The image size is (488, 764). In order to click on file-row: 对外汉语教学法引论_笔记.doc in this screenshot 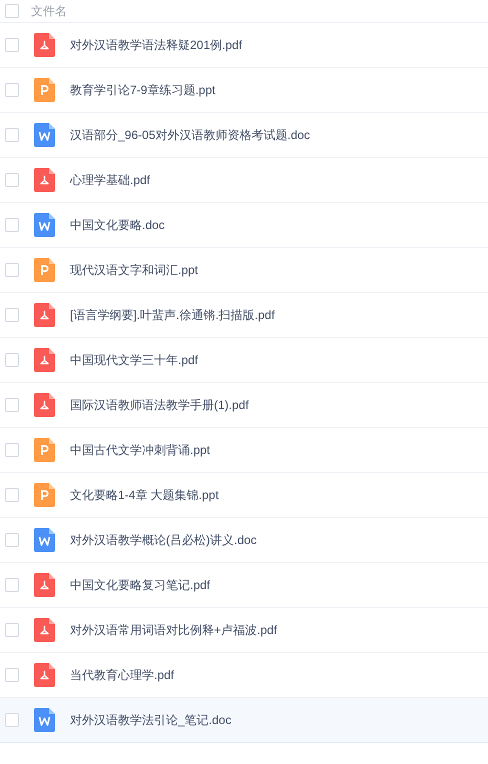, I will do `click(244, 720)`.